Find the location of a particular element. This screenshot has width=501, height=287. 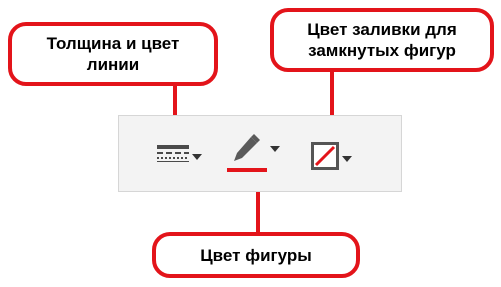

callout-fill-color-line2: замкнутых фигур is located at coordinates (382, 50).